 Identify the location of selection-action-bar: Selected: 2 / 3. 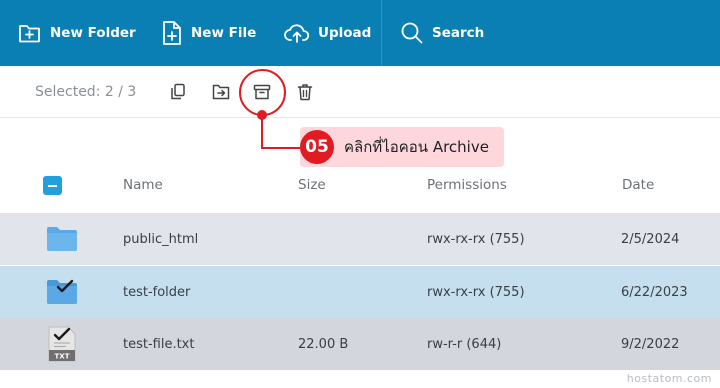
(360, 92).